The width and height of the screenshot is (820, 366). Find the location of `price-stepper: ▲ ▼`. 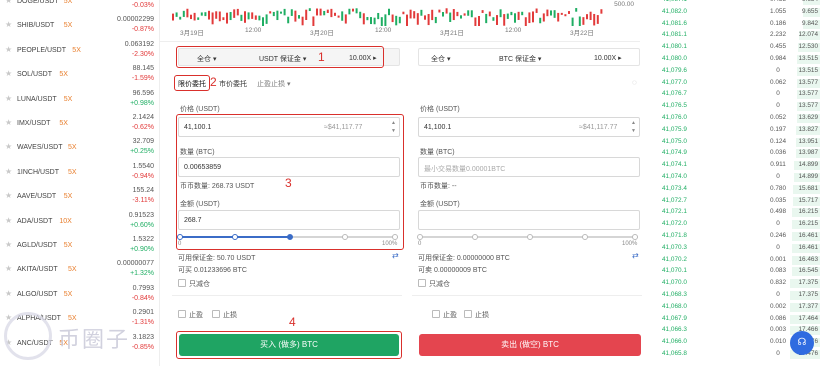

price-stepper: ▲ ▼ is located at coordinates (393, 127).